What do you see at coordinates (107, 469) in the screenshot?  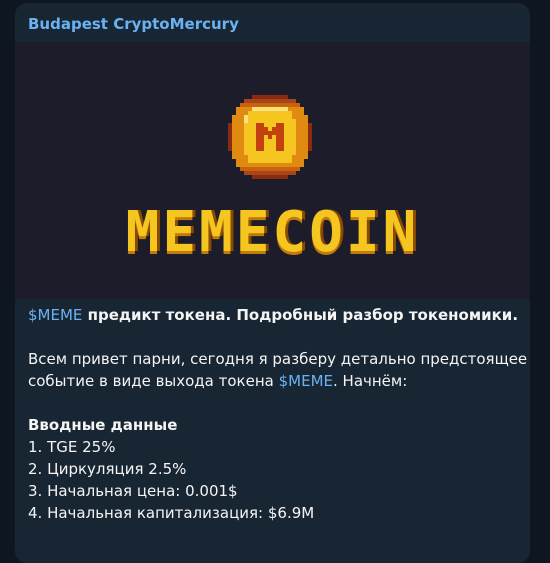 I see `list-item: 2. Циркуляция 2.5%` at bounding box center [107, 469].